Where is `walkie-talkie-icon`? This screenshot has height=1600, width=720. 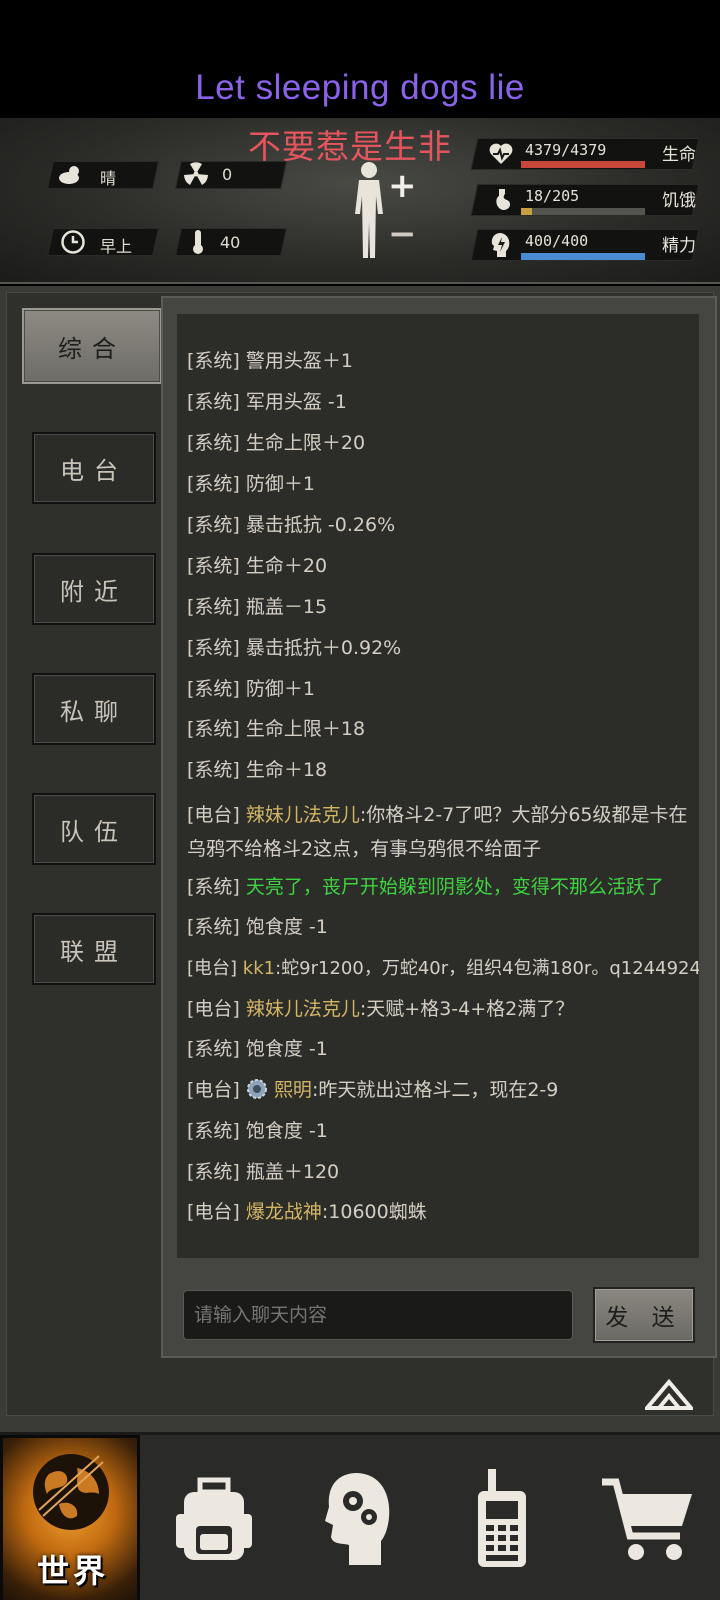 walkie-talkie-icon is located at coordinates (502, 1518).